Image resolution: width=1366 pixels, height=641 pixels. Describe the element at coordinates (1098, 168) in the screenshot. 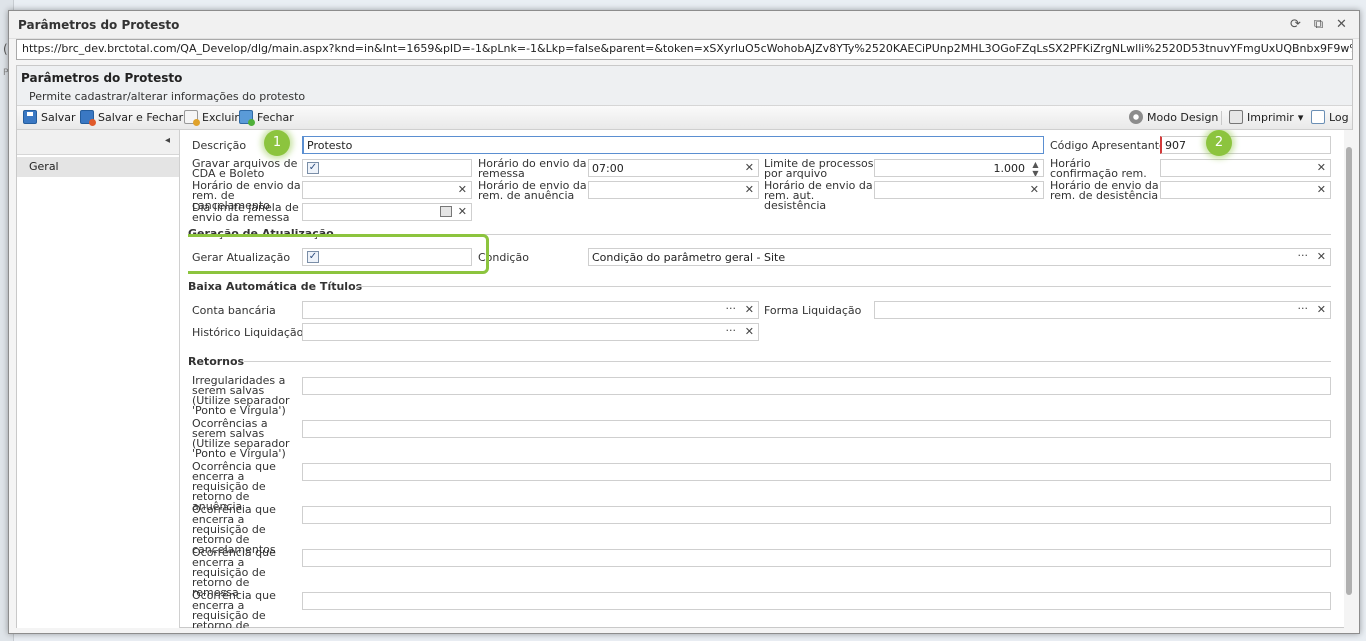

I see `horario-confirmacao-label: Horário confirmação rem.` at that location.